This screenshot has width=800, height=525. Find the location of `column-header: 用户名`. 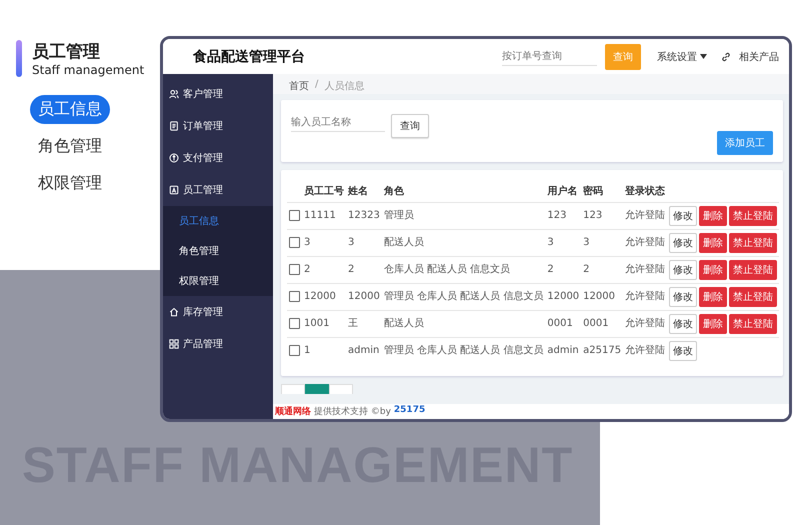

column-header: 用户名 is located at coordinates (562, 191).